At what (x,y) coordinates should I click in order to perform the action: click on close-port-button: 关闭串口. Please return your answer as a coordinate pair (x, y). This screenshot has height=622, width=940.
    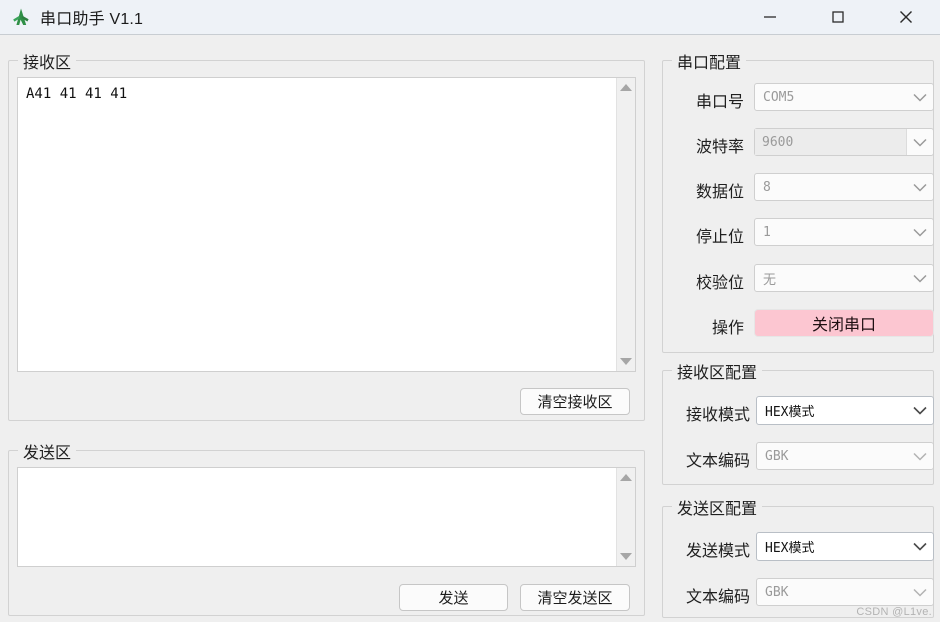
    Looking at the image, I should click on (844, 323).